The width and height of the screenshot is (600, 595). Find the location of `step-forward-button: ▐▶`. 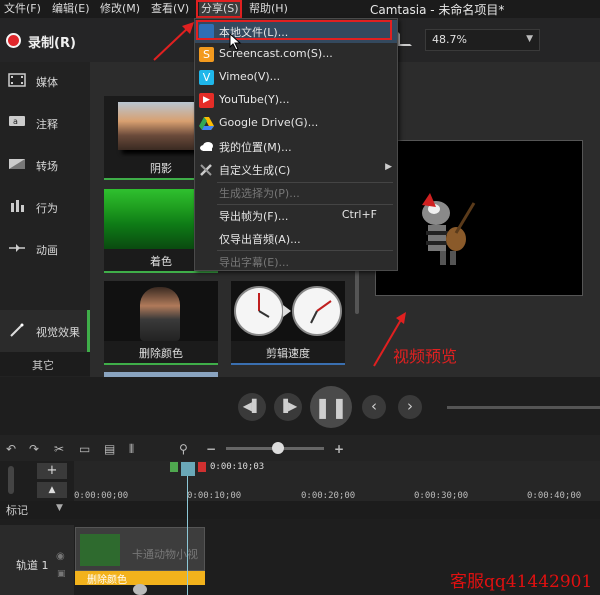

step-forward-button: ▐▶ is located at coordinates (288, 407).